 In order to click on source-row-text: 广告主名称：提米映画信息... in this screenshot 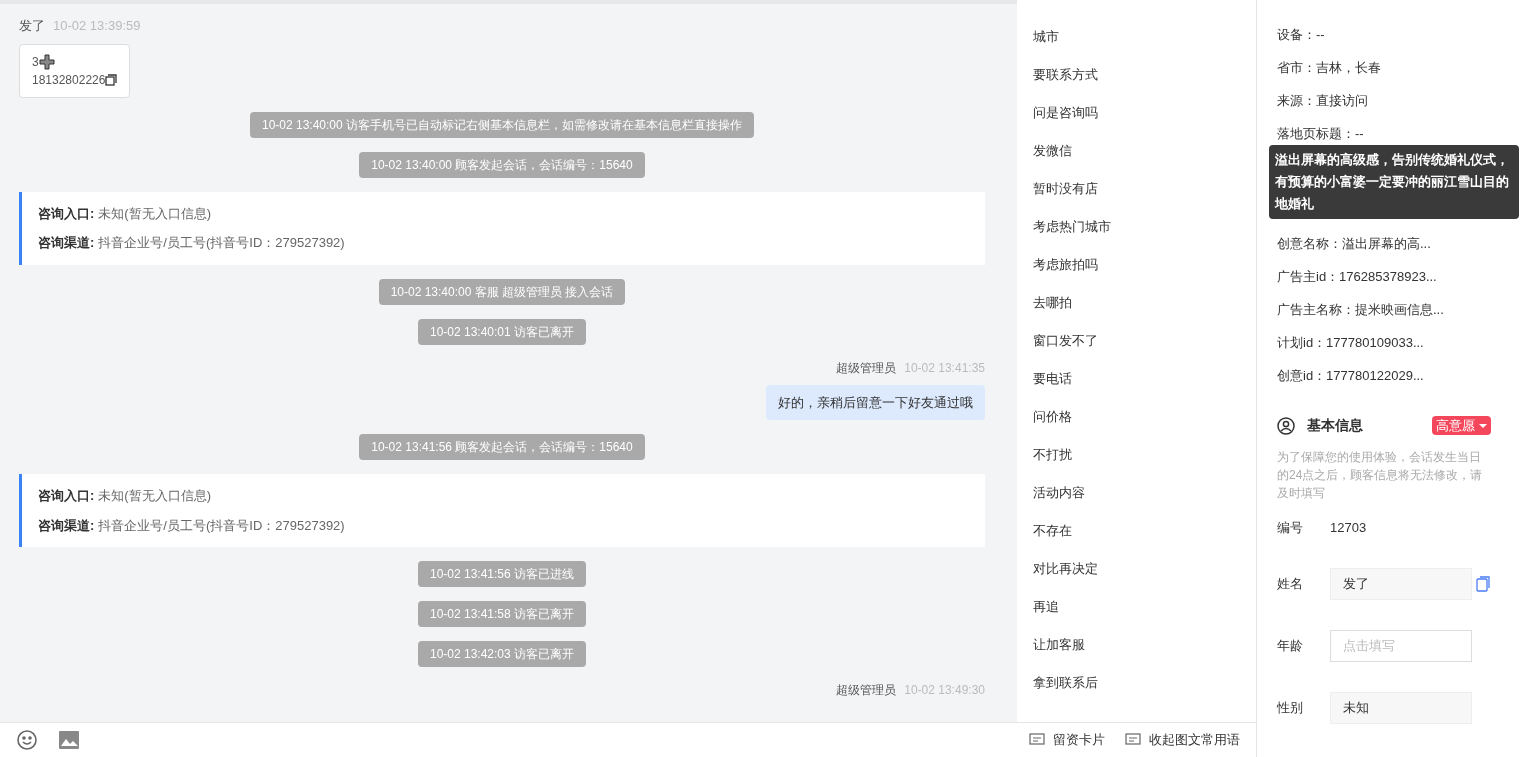, I will do `click(1361, 310)`.